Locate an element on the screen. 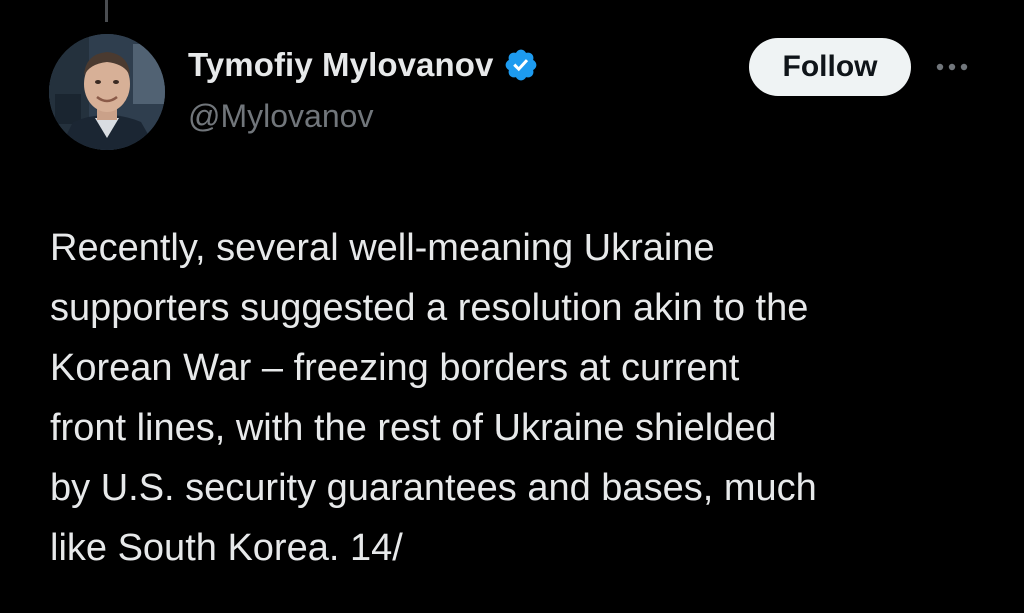  more-horizontal-icon is located at coordinates (952, 67).